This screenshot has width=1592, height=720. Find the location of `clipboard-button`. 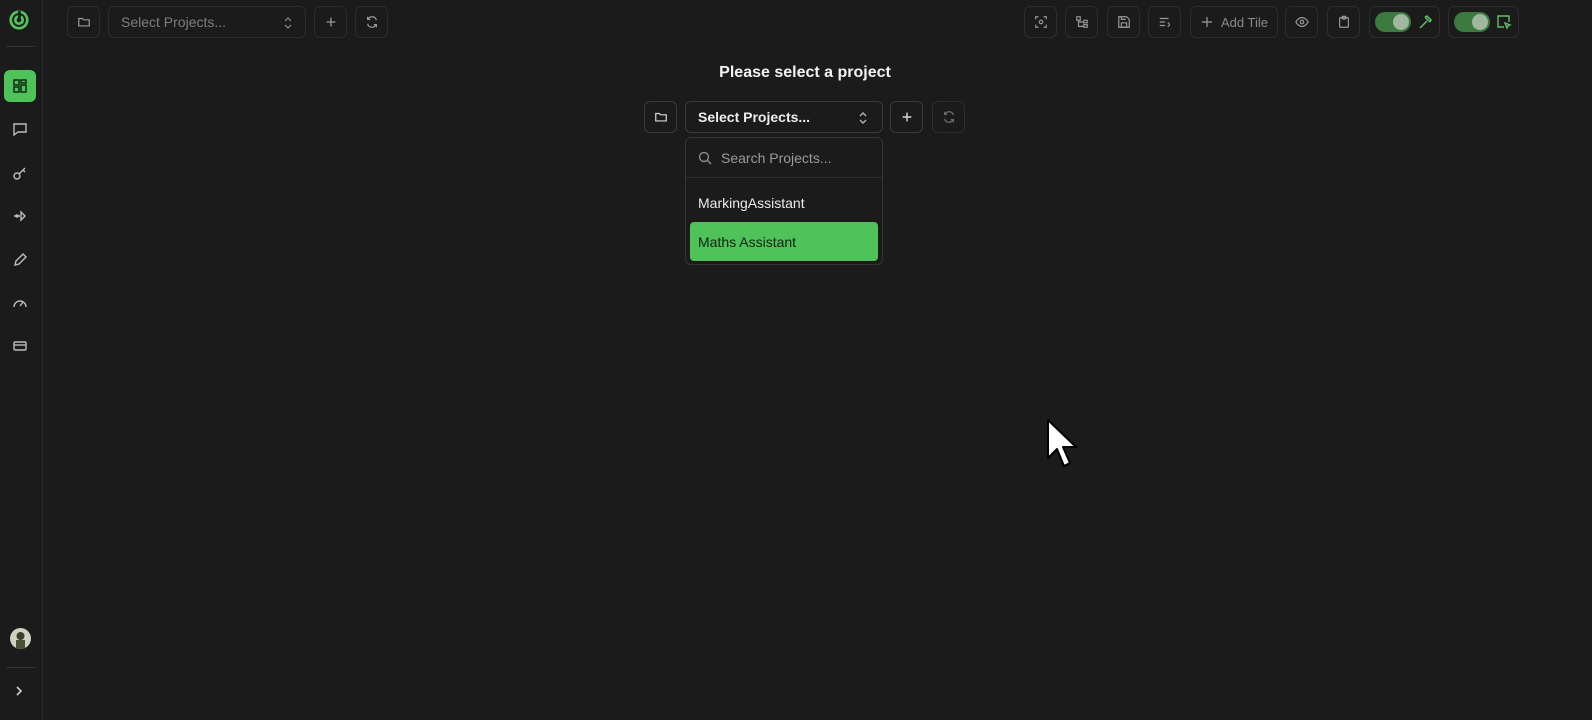

clipboard-button is located at coordinates (1343, 22).